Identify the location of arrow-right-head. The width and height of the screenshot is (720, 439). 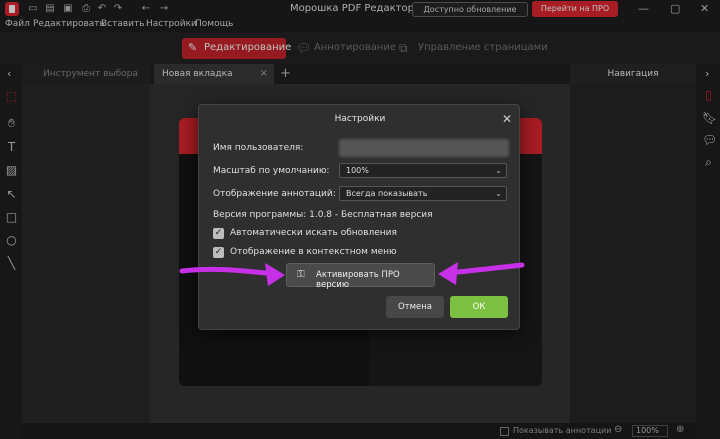
(448, 273).